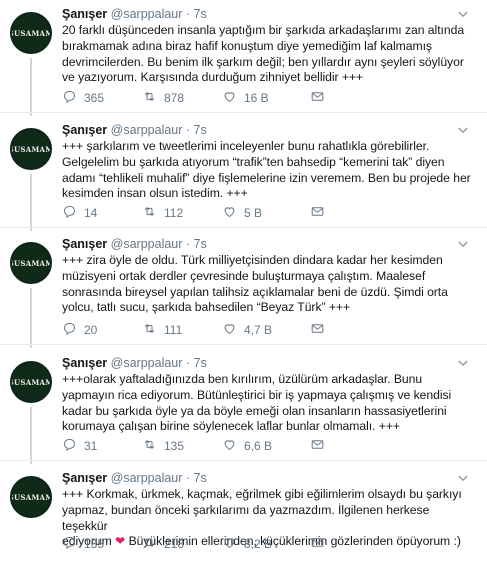  I want to click on retweet-count: 218, so click(174, 544).